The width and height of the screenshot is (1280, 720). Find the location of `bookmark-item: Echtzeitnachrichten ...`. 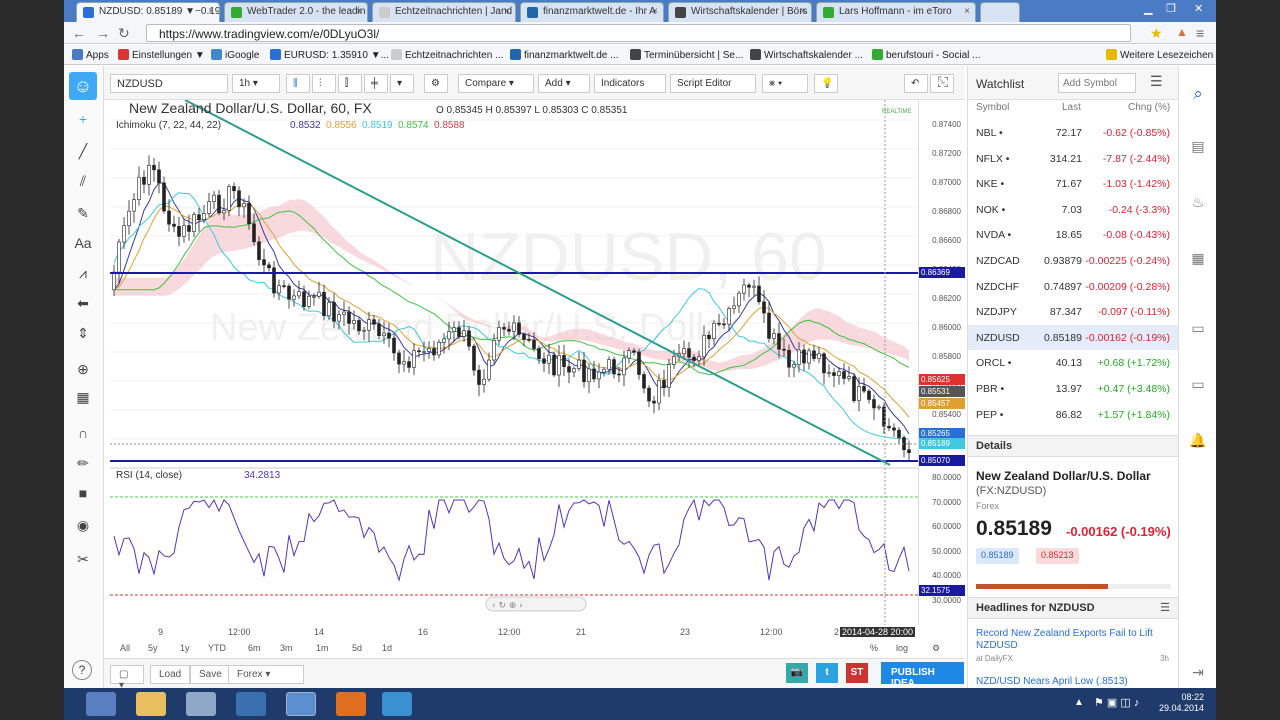

bookmark-item: Echtzeitnachrichten ... is located at coordinates (447, 55).